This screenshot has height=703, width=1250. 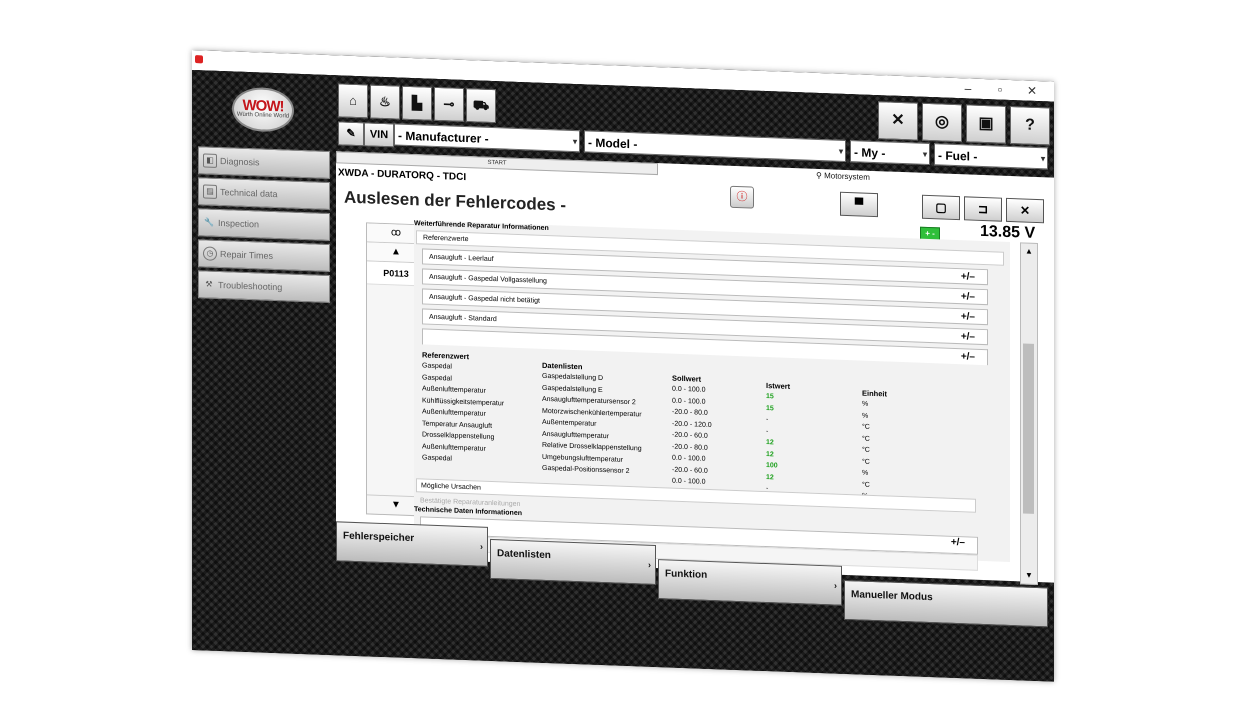 I want to click on sidebar-item-technical-data: ▤ Technical data, so click(x=264, y=194).